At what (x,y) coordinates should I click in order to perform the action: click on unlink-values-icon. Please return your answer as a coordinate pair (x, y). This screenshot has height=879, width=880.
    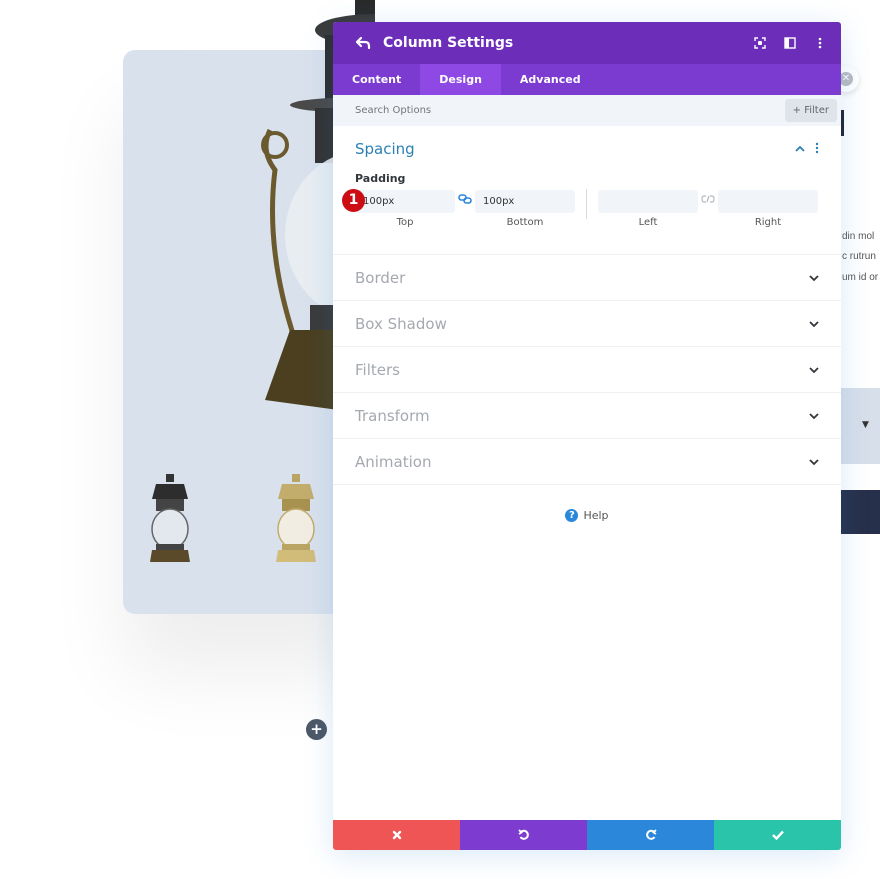
    Looking at the image, I should click on (708, 208).